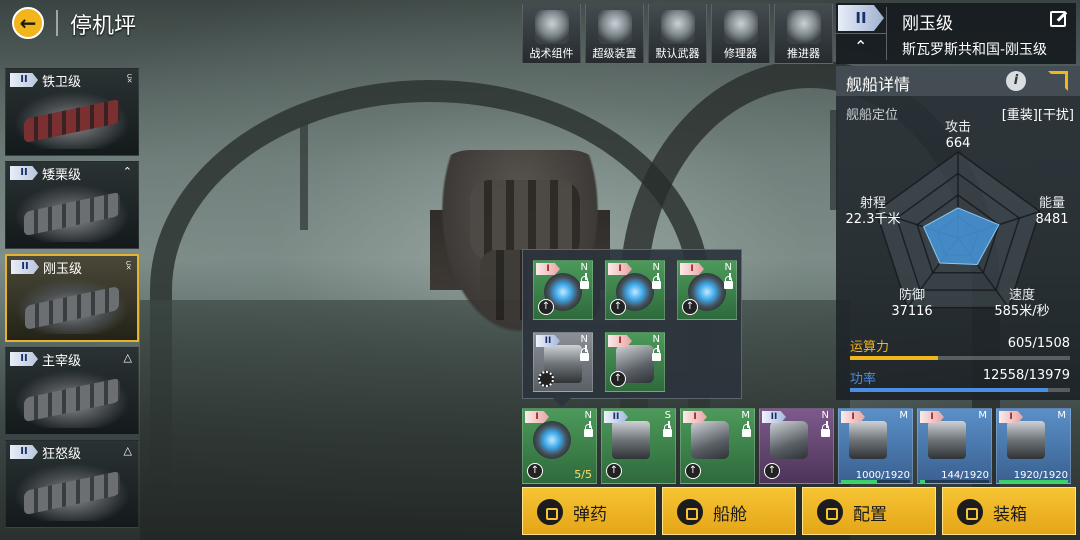 The height and width of the screenshot is (540, 1080). What do you see at coordinates (1033, 446) in the screenshot?
I see `module-slot: I M 1920/1920` at bounding box center [1033, 446].